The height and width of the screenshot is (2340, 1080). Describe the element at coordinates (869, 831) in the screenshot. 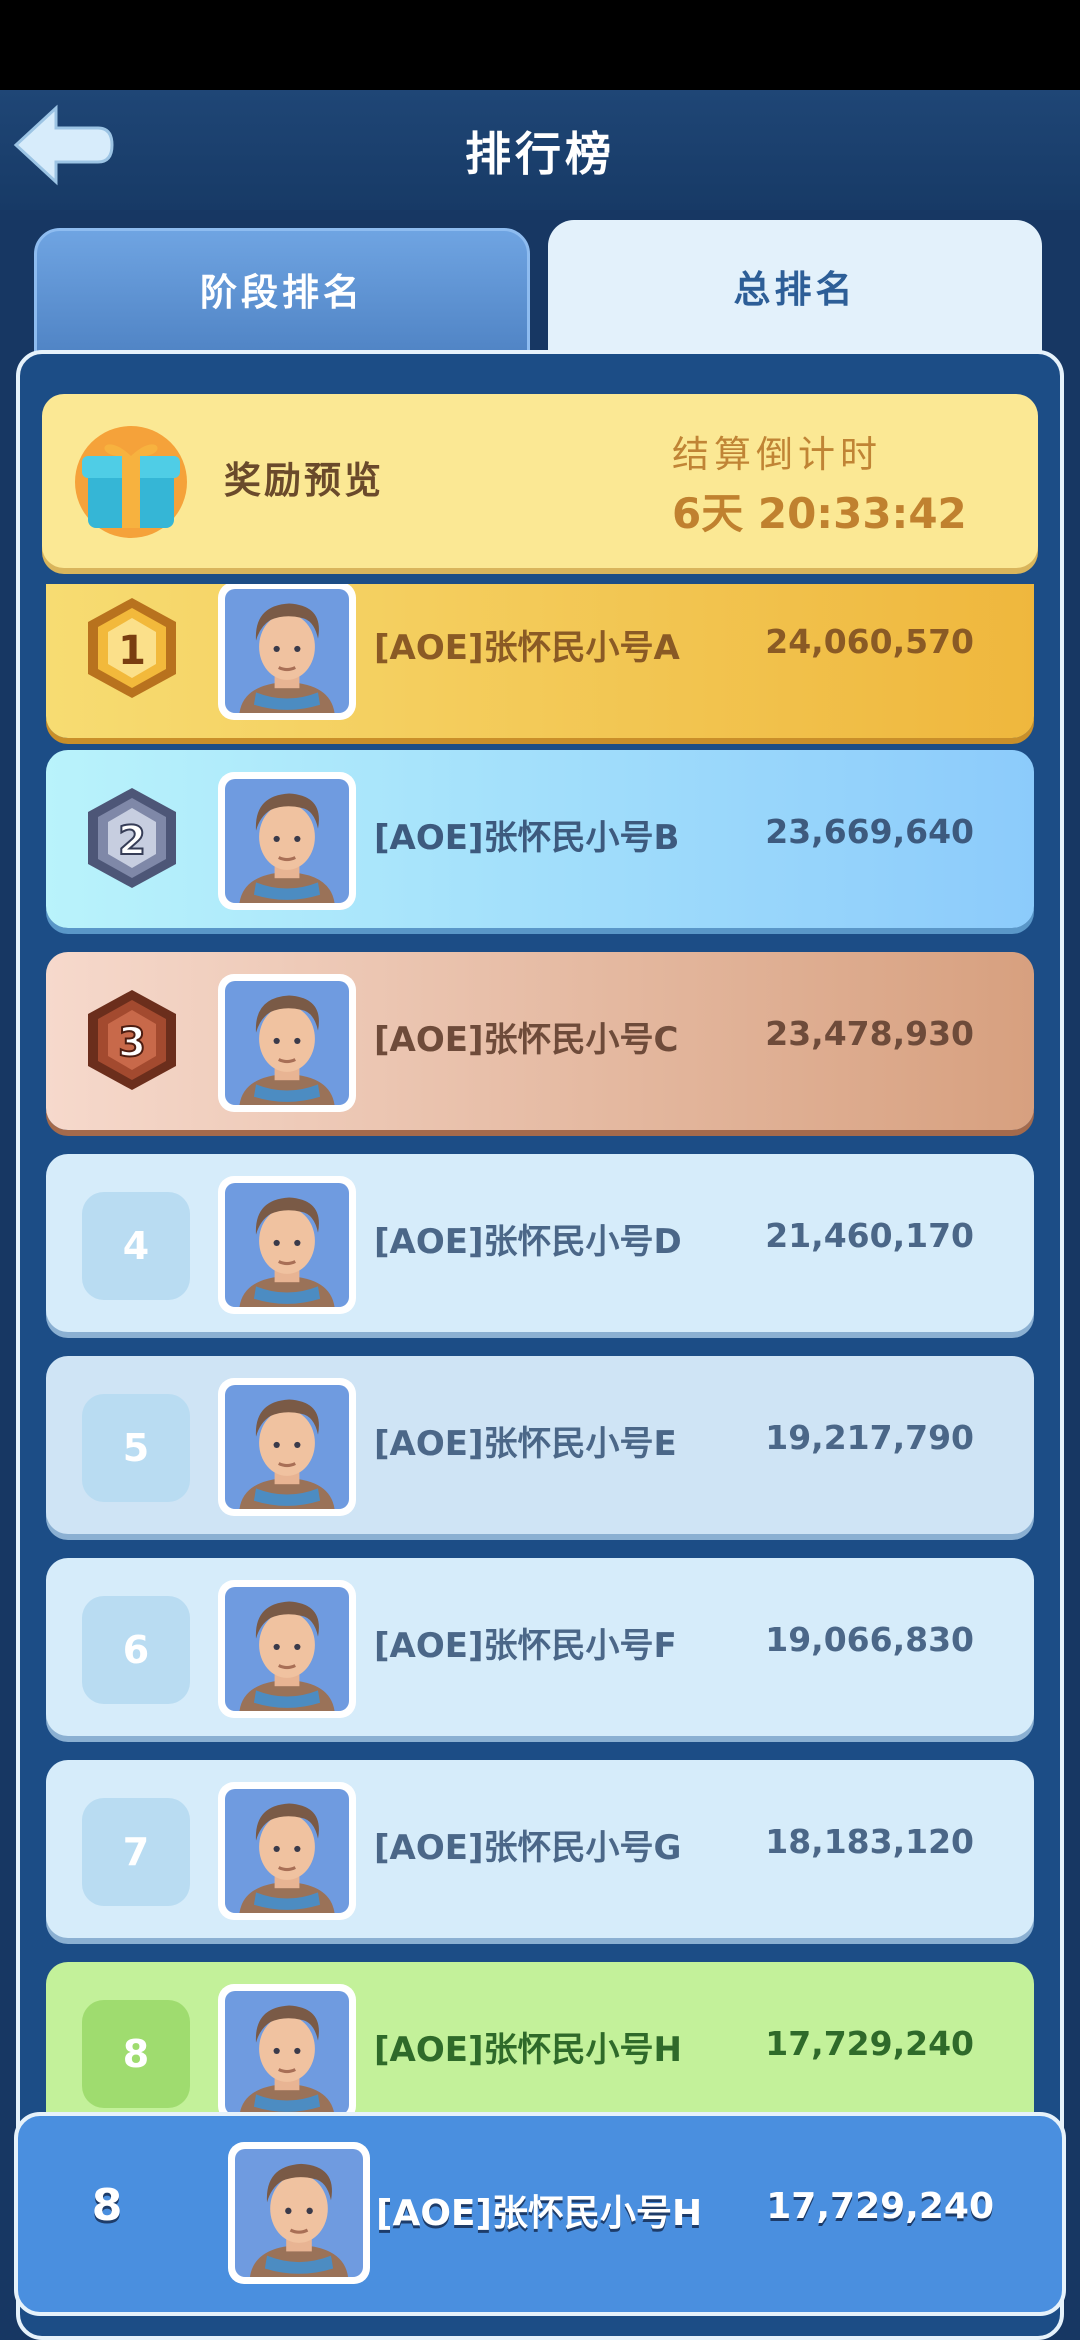

I see `player-score: 23,669,640` at that location.